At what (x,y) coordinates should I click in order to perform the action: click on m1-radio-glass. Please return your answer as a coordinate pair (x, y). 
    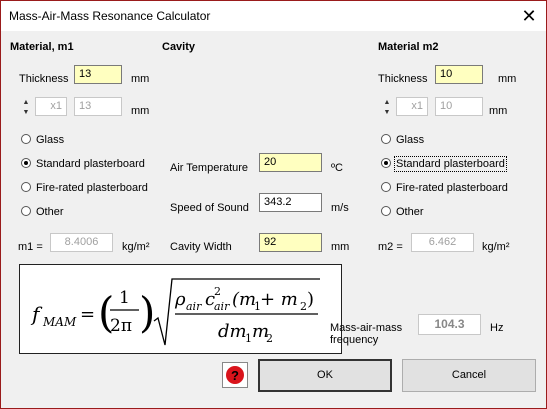
    Looking at the image, I should click on (26, 139).